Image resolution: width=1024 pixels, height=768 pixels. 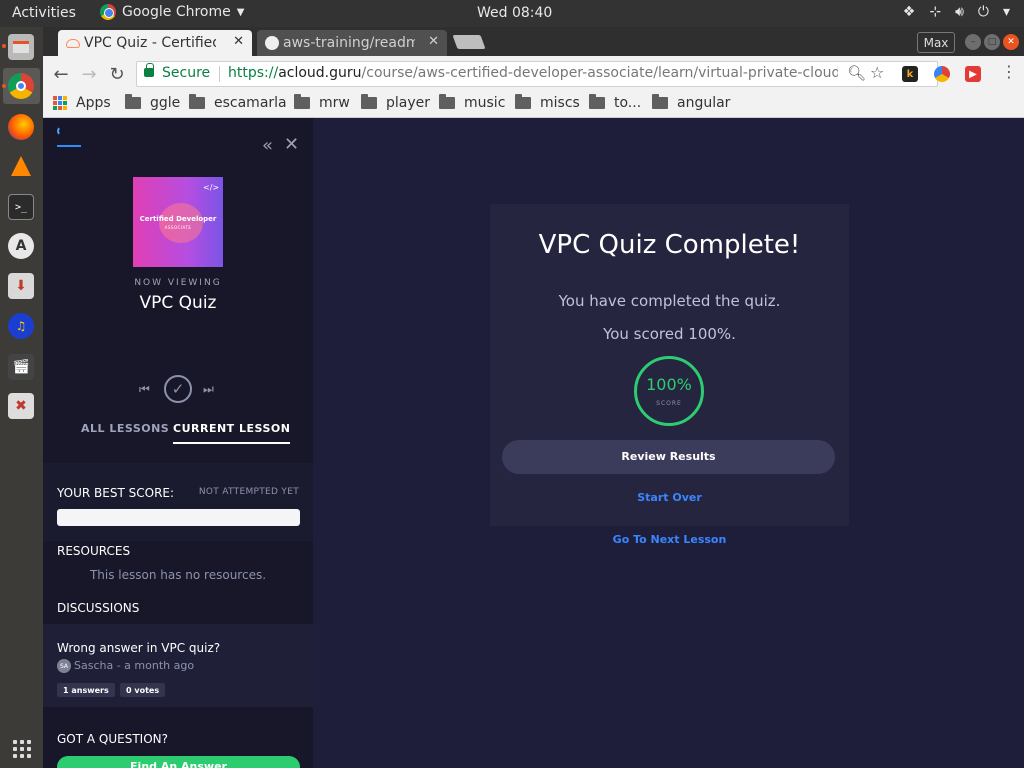 I want to click on collapse-sidebar-icon: «, so click(x=267, y=145).